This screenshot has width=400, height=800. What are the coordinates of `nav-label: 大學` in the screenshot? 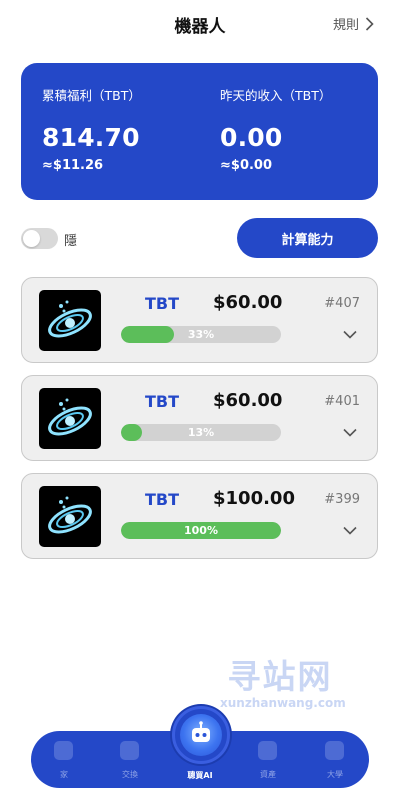 It's located at (335, 774).